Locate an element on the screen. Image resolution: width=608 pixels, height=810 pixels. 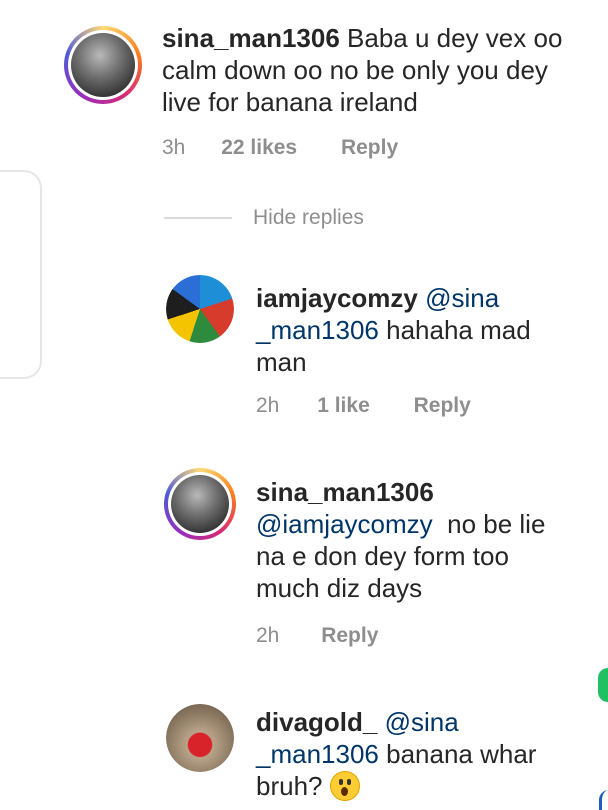
reply-username: sina_man1306 is located at coordinates (345, 492).